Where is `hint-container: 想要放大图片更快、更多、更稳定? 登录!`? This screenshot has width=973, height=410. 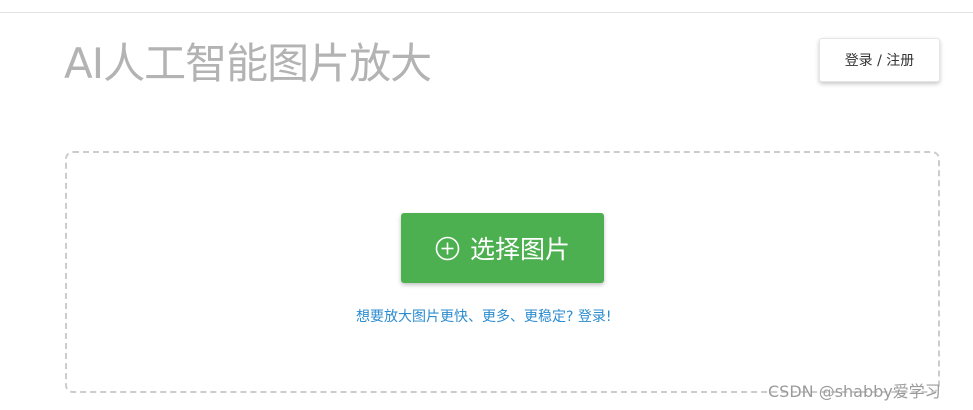 hint-container: 想要放大图片更快、更多、更稳定? 登录! is located at coordinates (486, 316).